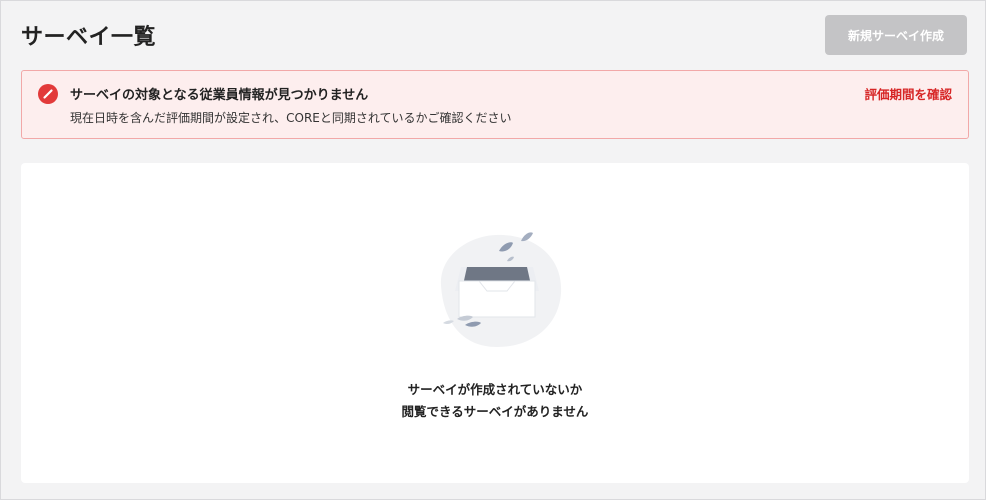  What do you see at coordinates (494, 35) in the screenshot?
I see `page-header: サーベイ一覧 新規サーベイ作成` at bounding box center [494, 35].